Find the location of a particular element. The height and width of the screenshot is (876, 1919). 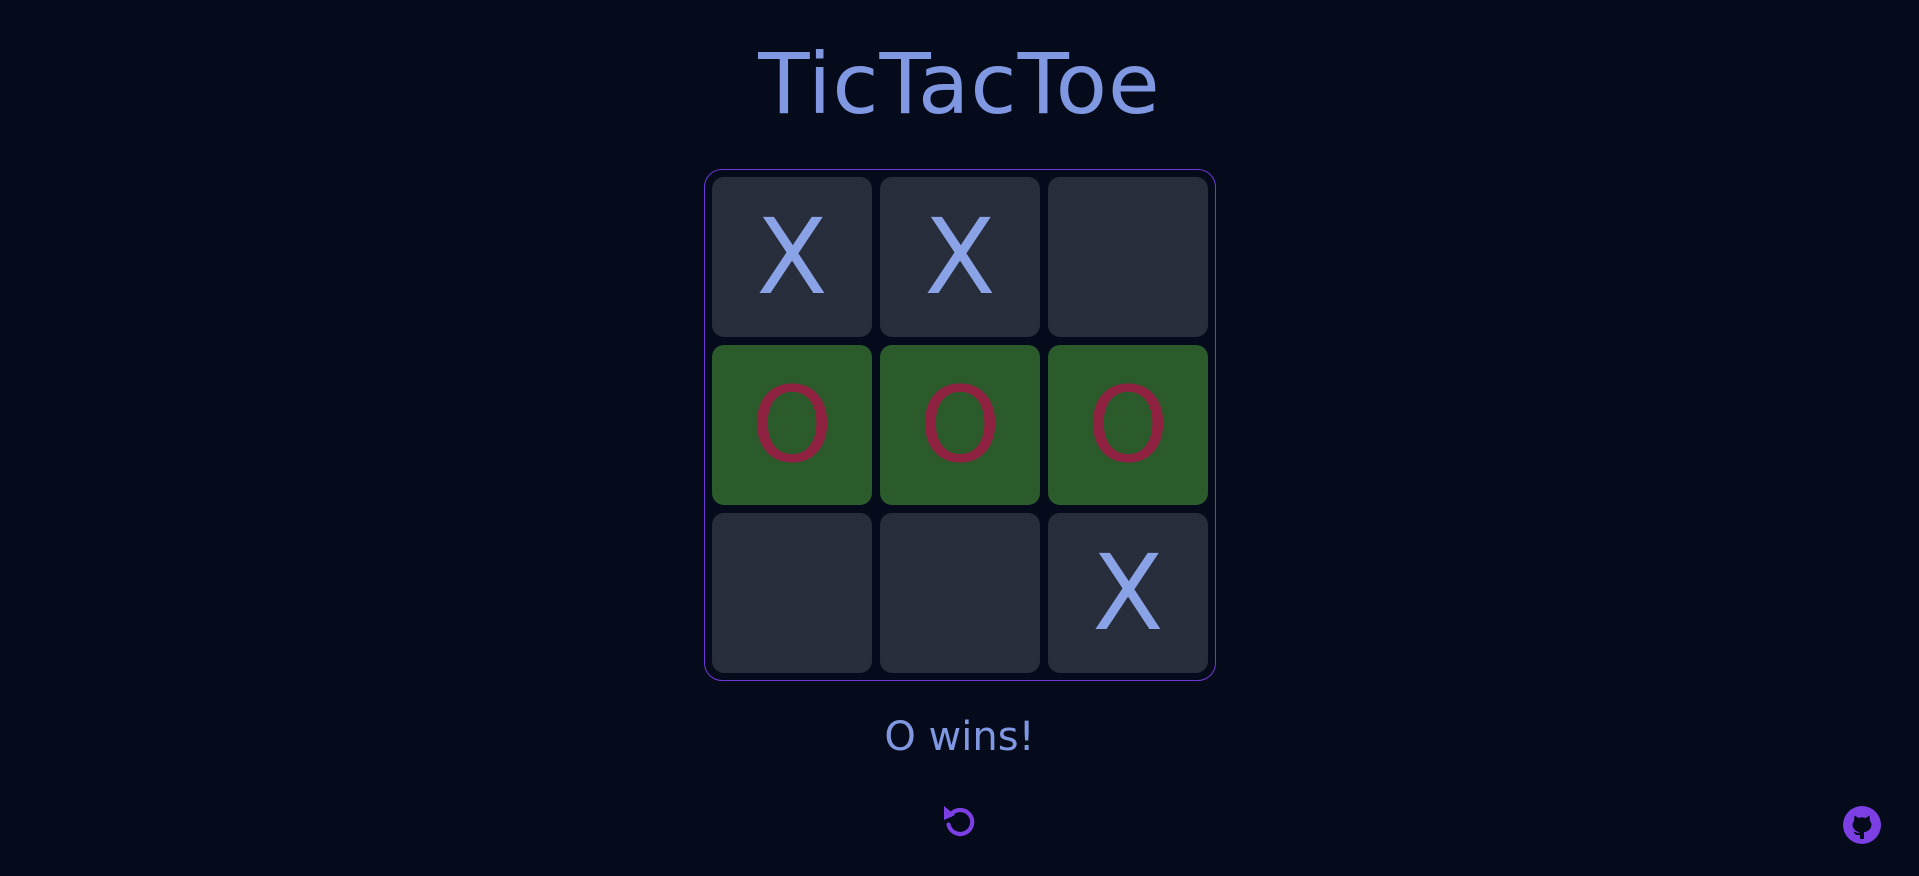

board-cell-4: O is located at coordinates (792, 425).